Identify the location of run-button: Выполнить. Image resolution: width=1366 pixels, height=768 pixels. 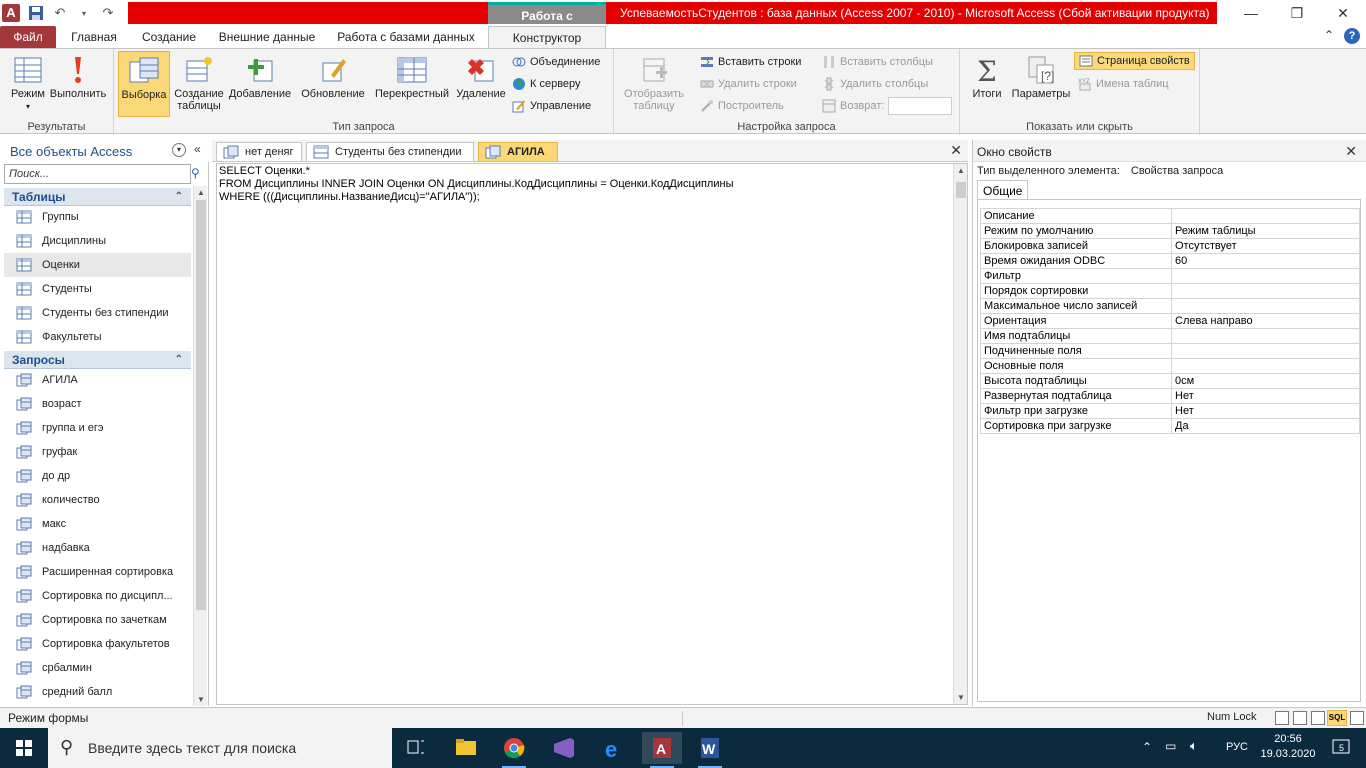
(78, 84).